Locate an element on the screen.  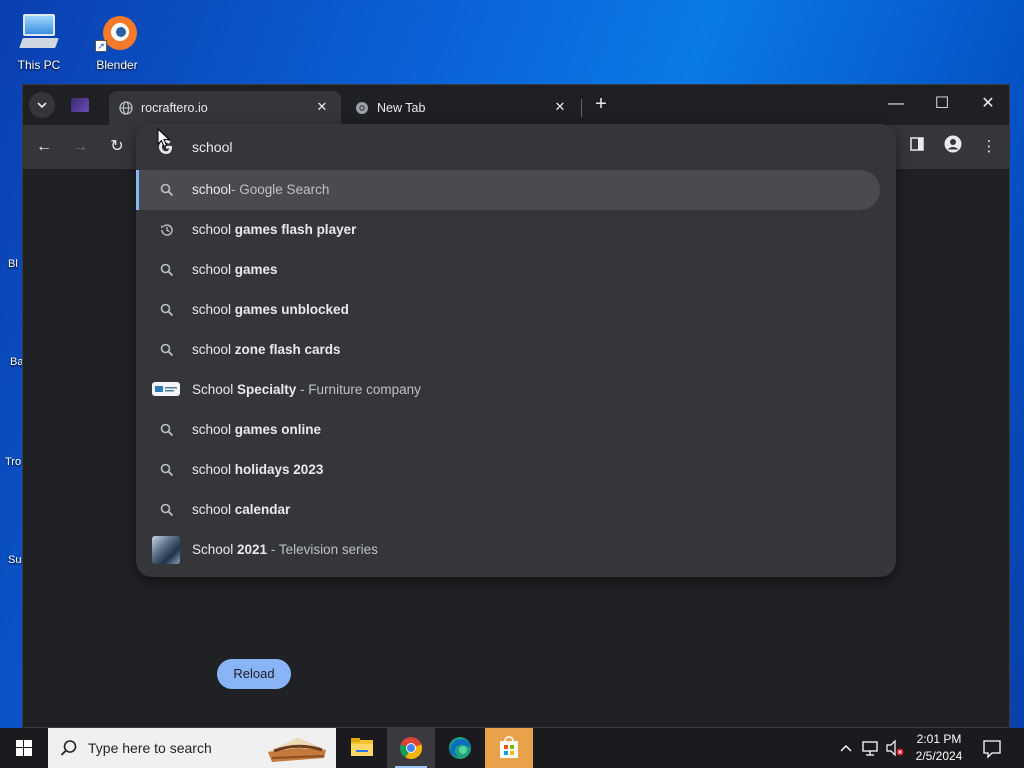
computer-icon is located at coordinates (39, 32).